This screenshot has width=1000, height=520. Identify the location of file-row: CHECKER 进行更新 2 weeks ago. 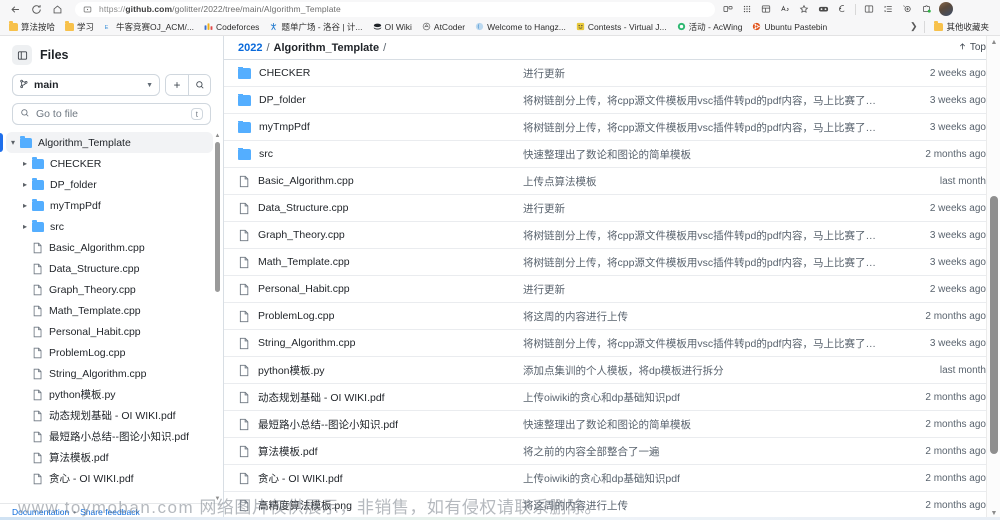
(612, 73).